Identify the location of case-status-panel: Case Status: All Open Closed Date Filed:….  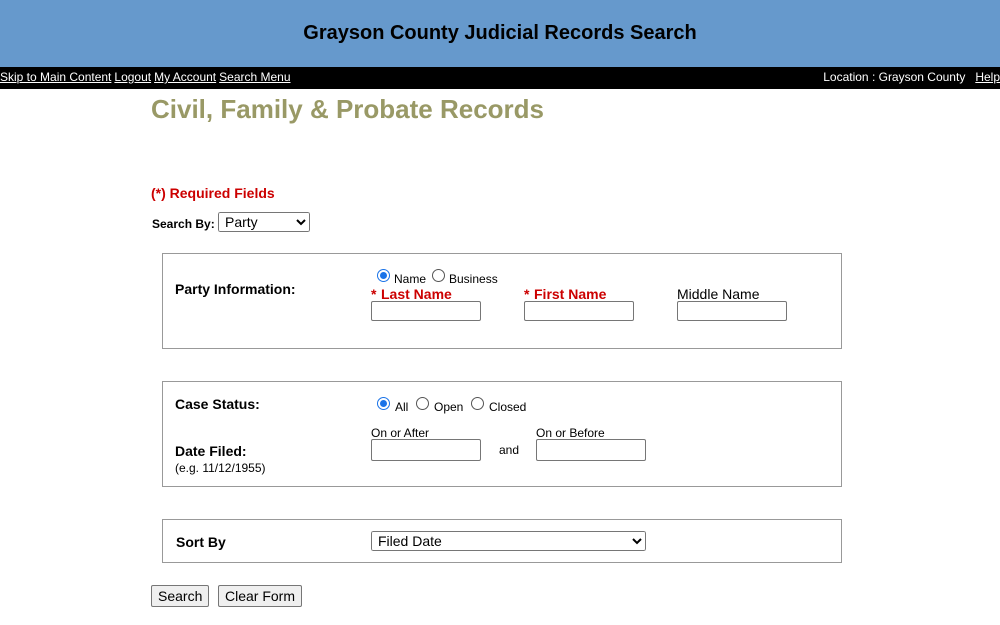
(502, 434).